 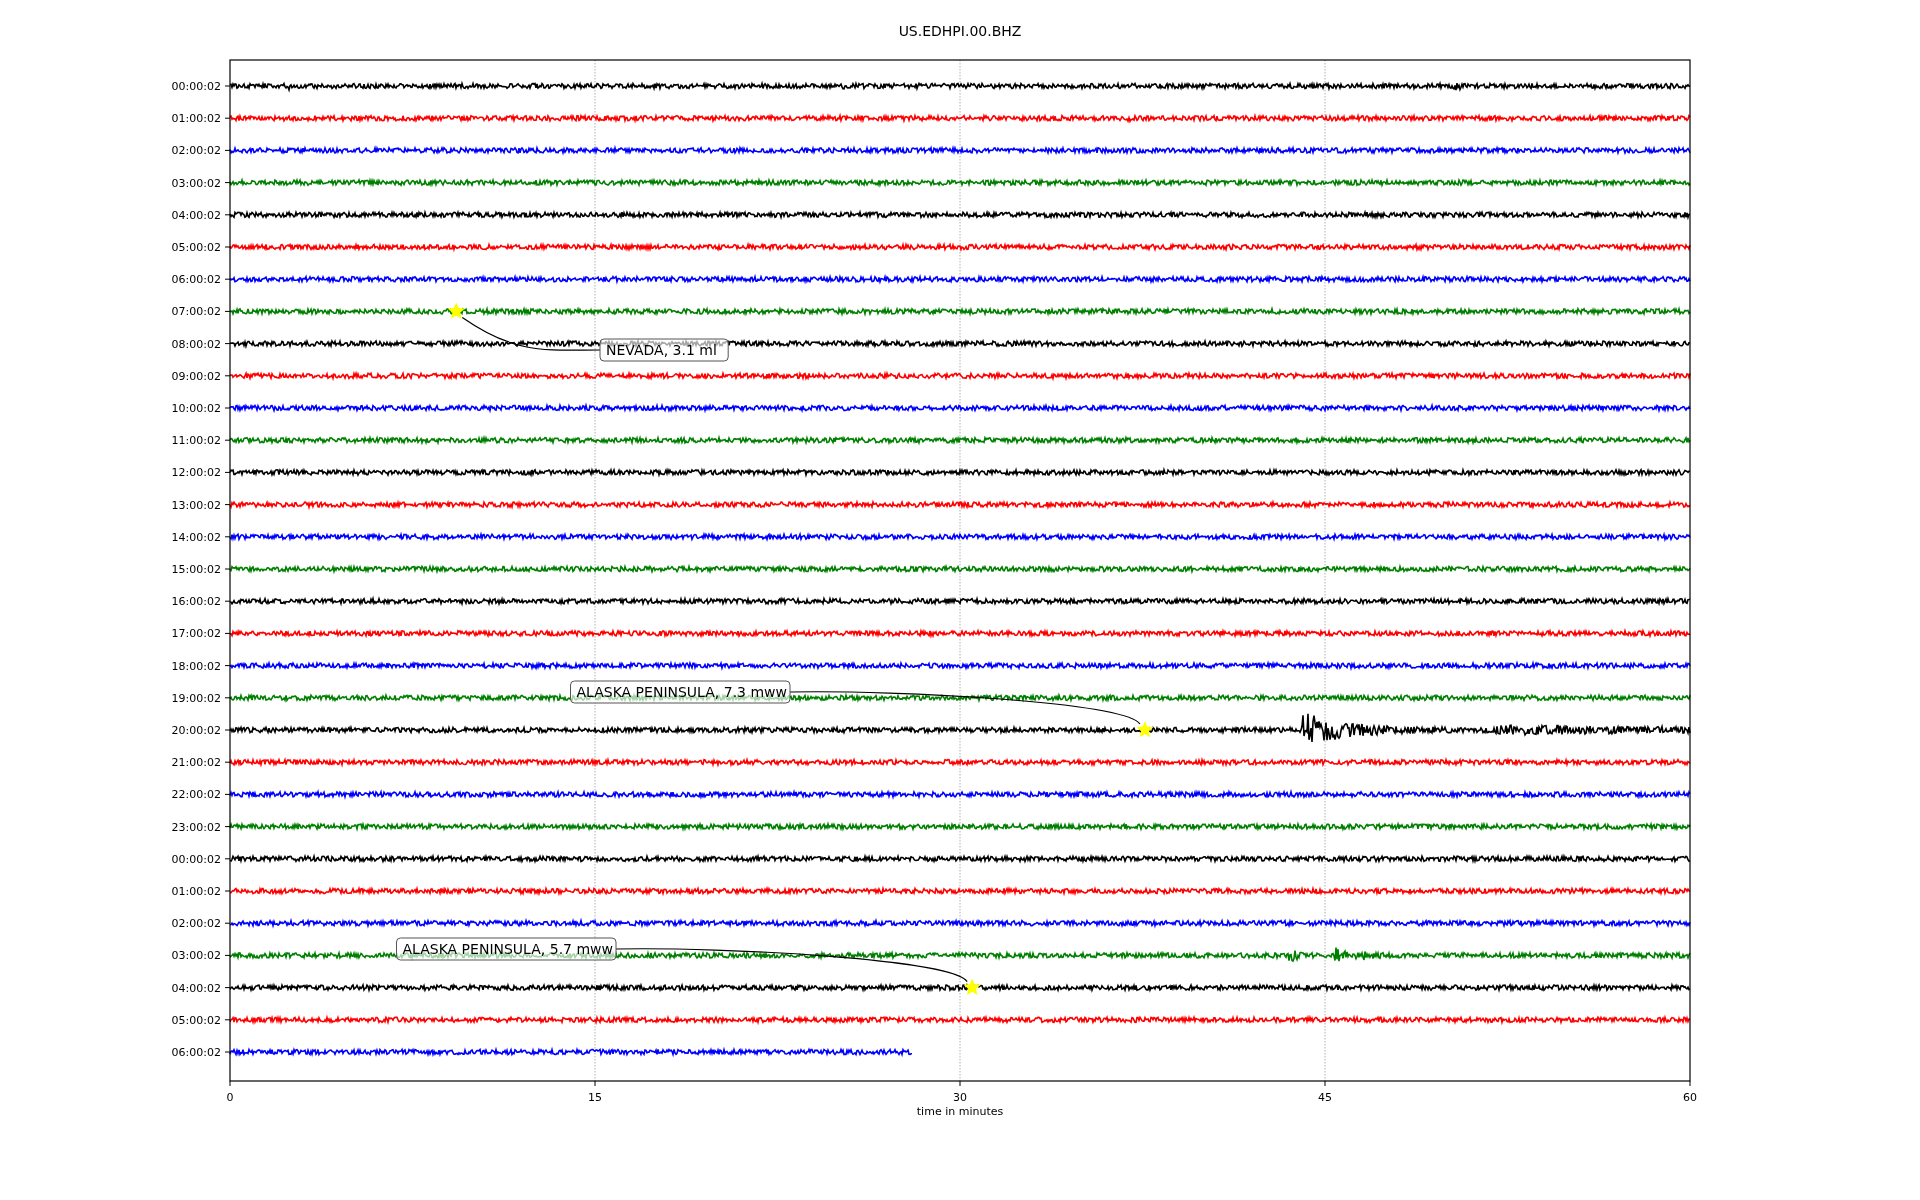 I want to click on event-label: NEVADA, 3.1 ml, so click(x=664, y=350).